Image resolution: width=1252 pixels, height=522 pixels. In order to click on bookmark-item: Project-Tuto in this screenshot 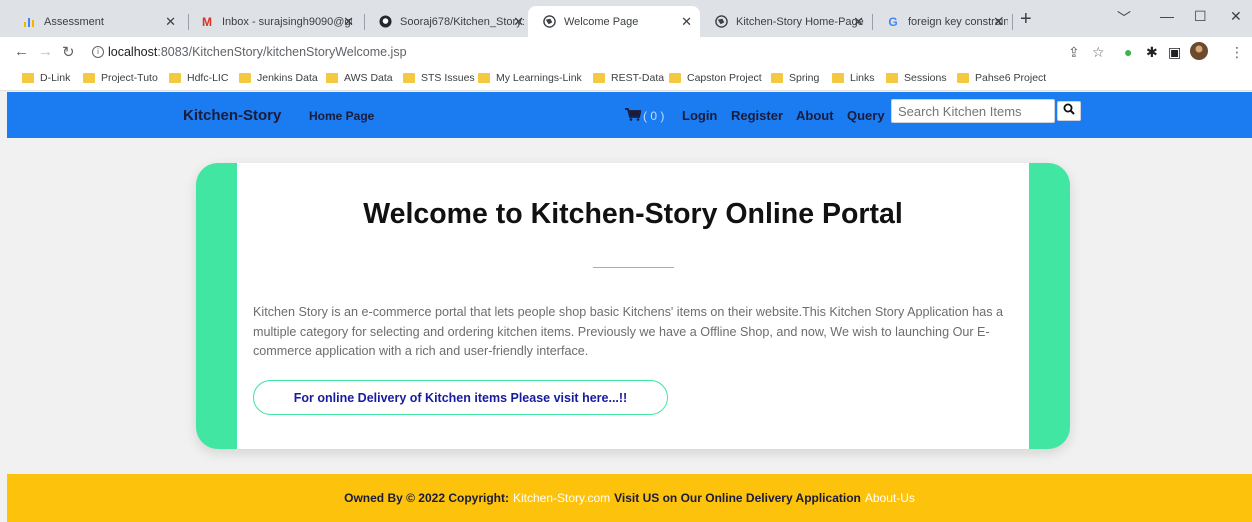, I will do `click(120, 78)`.